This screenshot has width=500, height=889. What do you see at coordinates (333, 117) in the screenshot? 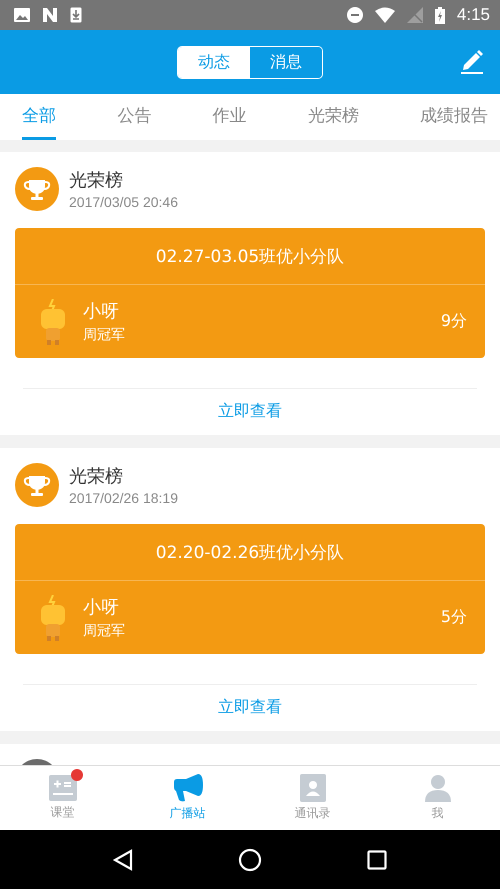
I see `filter-tab: 光荣榜` at bounding box center [333, 117].